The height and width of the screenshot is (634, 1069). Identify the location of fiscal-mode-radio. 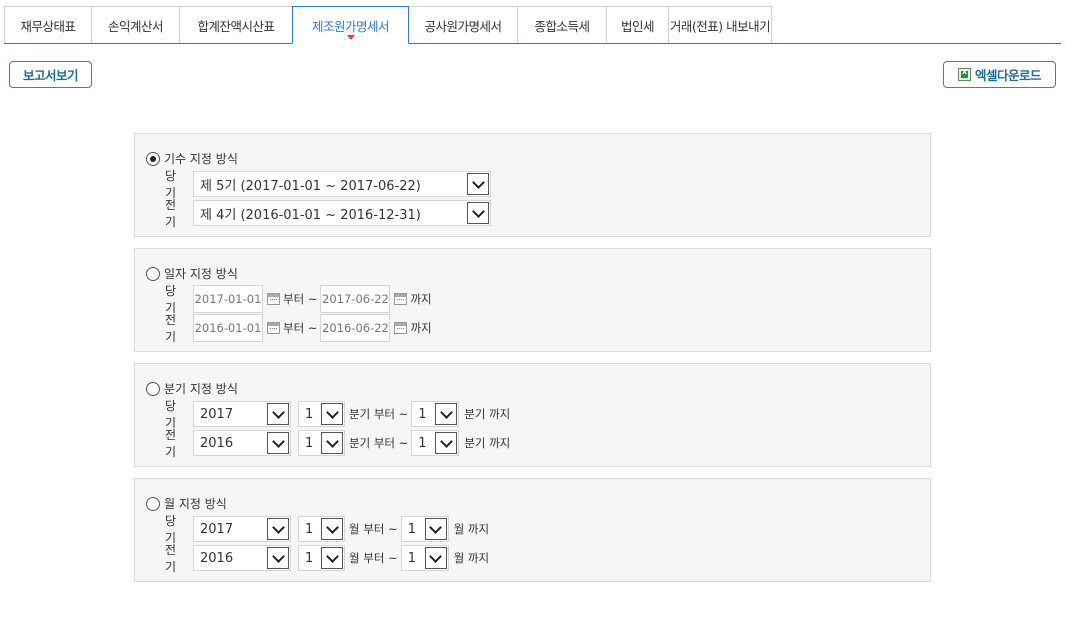
(153, 158).